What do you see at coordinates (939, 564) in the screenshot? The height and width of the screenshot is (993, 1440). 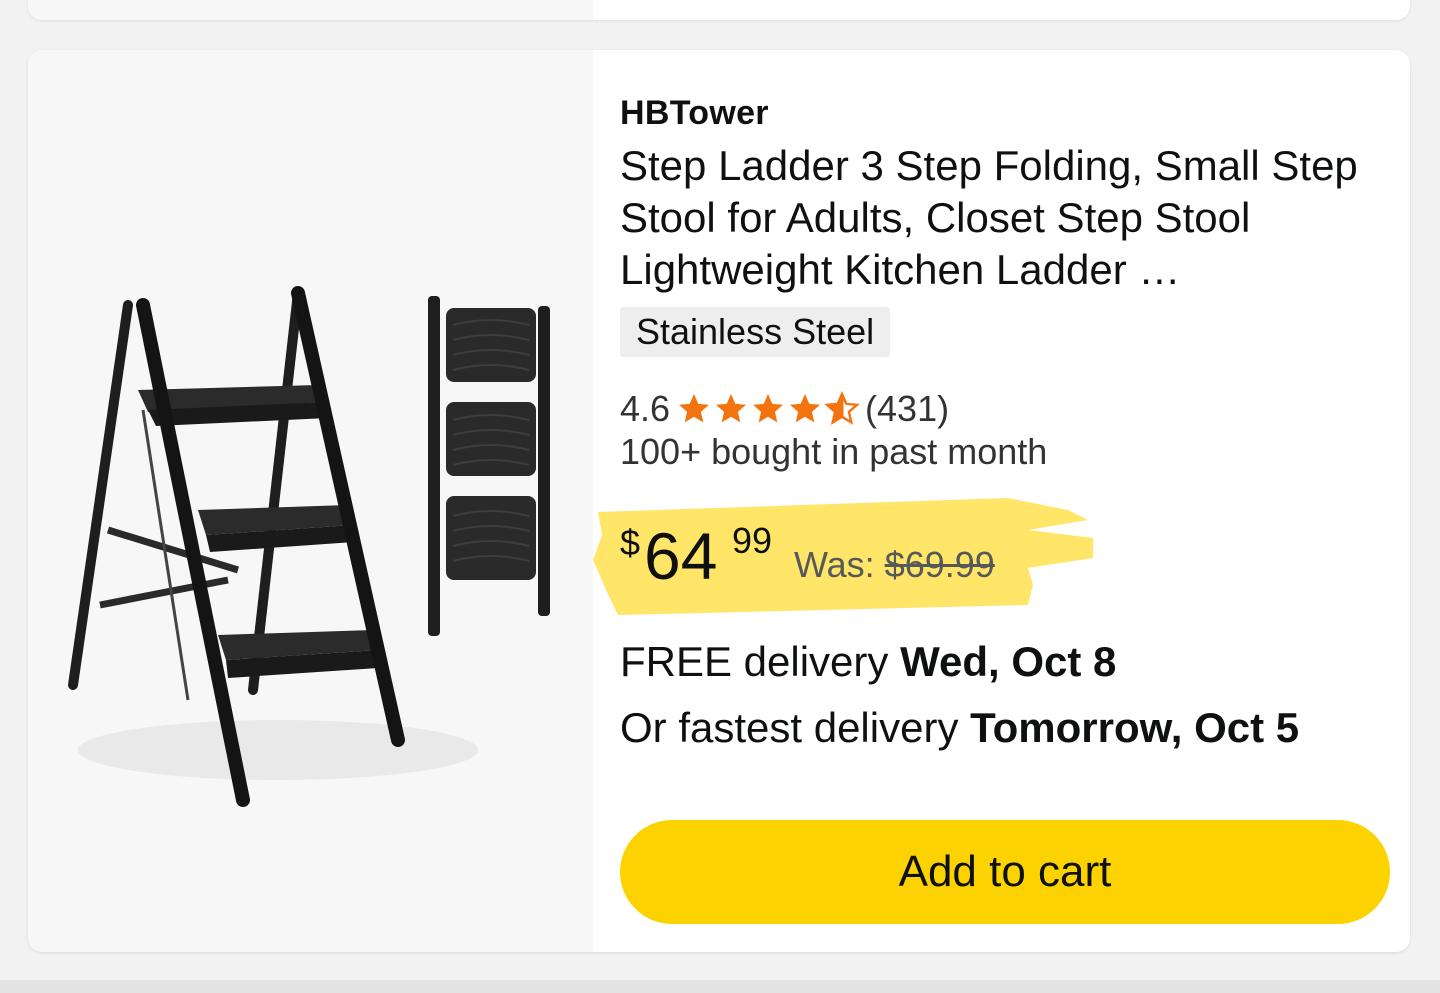 I see `was-price-value: $69.99` at bounding box center [939, 564].